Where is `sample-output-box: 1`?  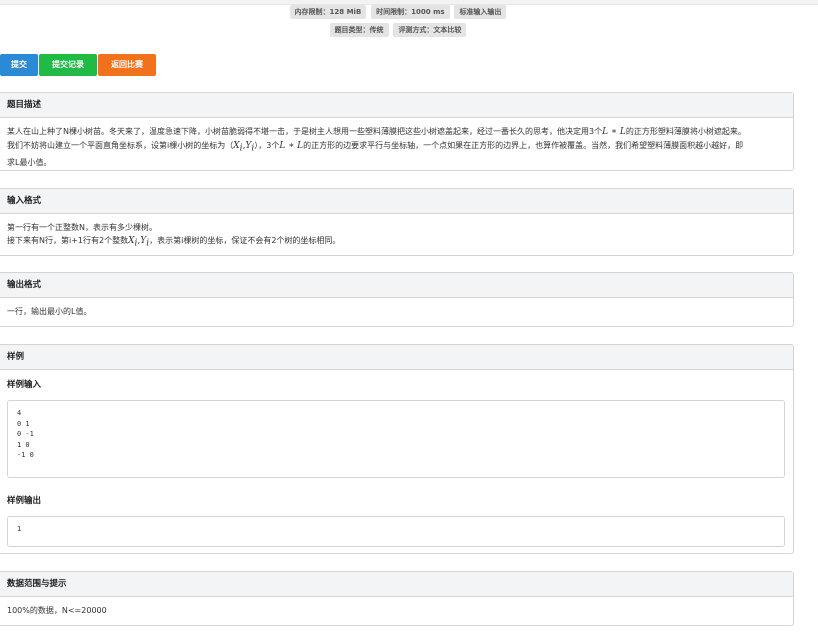 sample-output-box: 1 is located at coordinates (396, 531).